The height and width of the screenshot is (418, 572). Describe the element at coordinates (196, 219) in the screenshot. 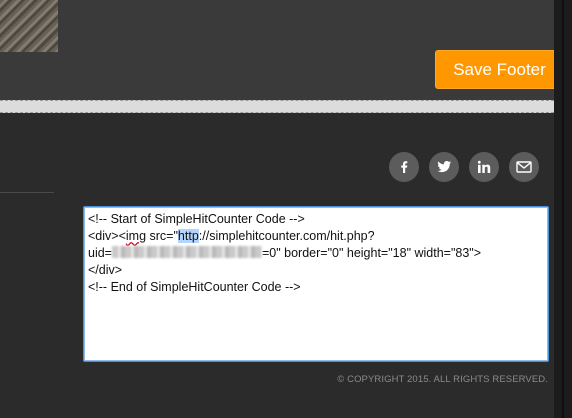

I see `code-line: <!-- Start of SimpleHitCounter Code -->` at that location.